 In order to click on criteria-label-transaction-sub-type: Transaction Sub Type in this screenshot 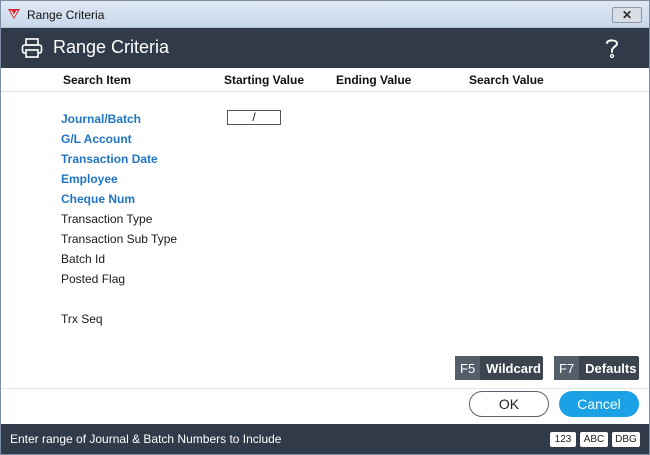, I will do `click(119, 239)`.